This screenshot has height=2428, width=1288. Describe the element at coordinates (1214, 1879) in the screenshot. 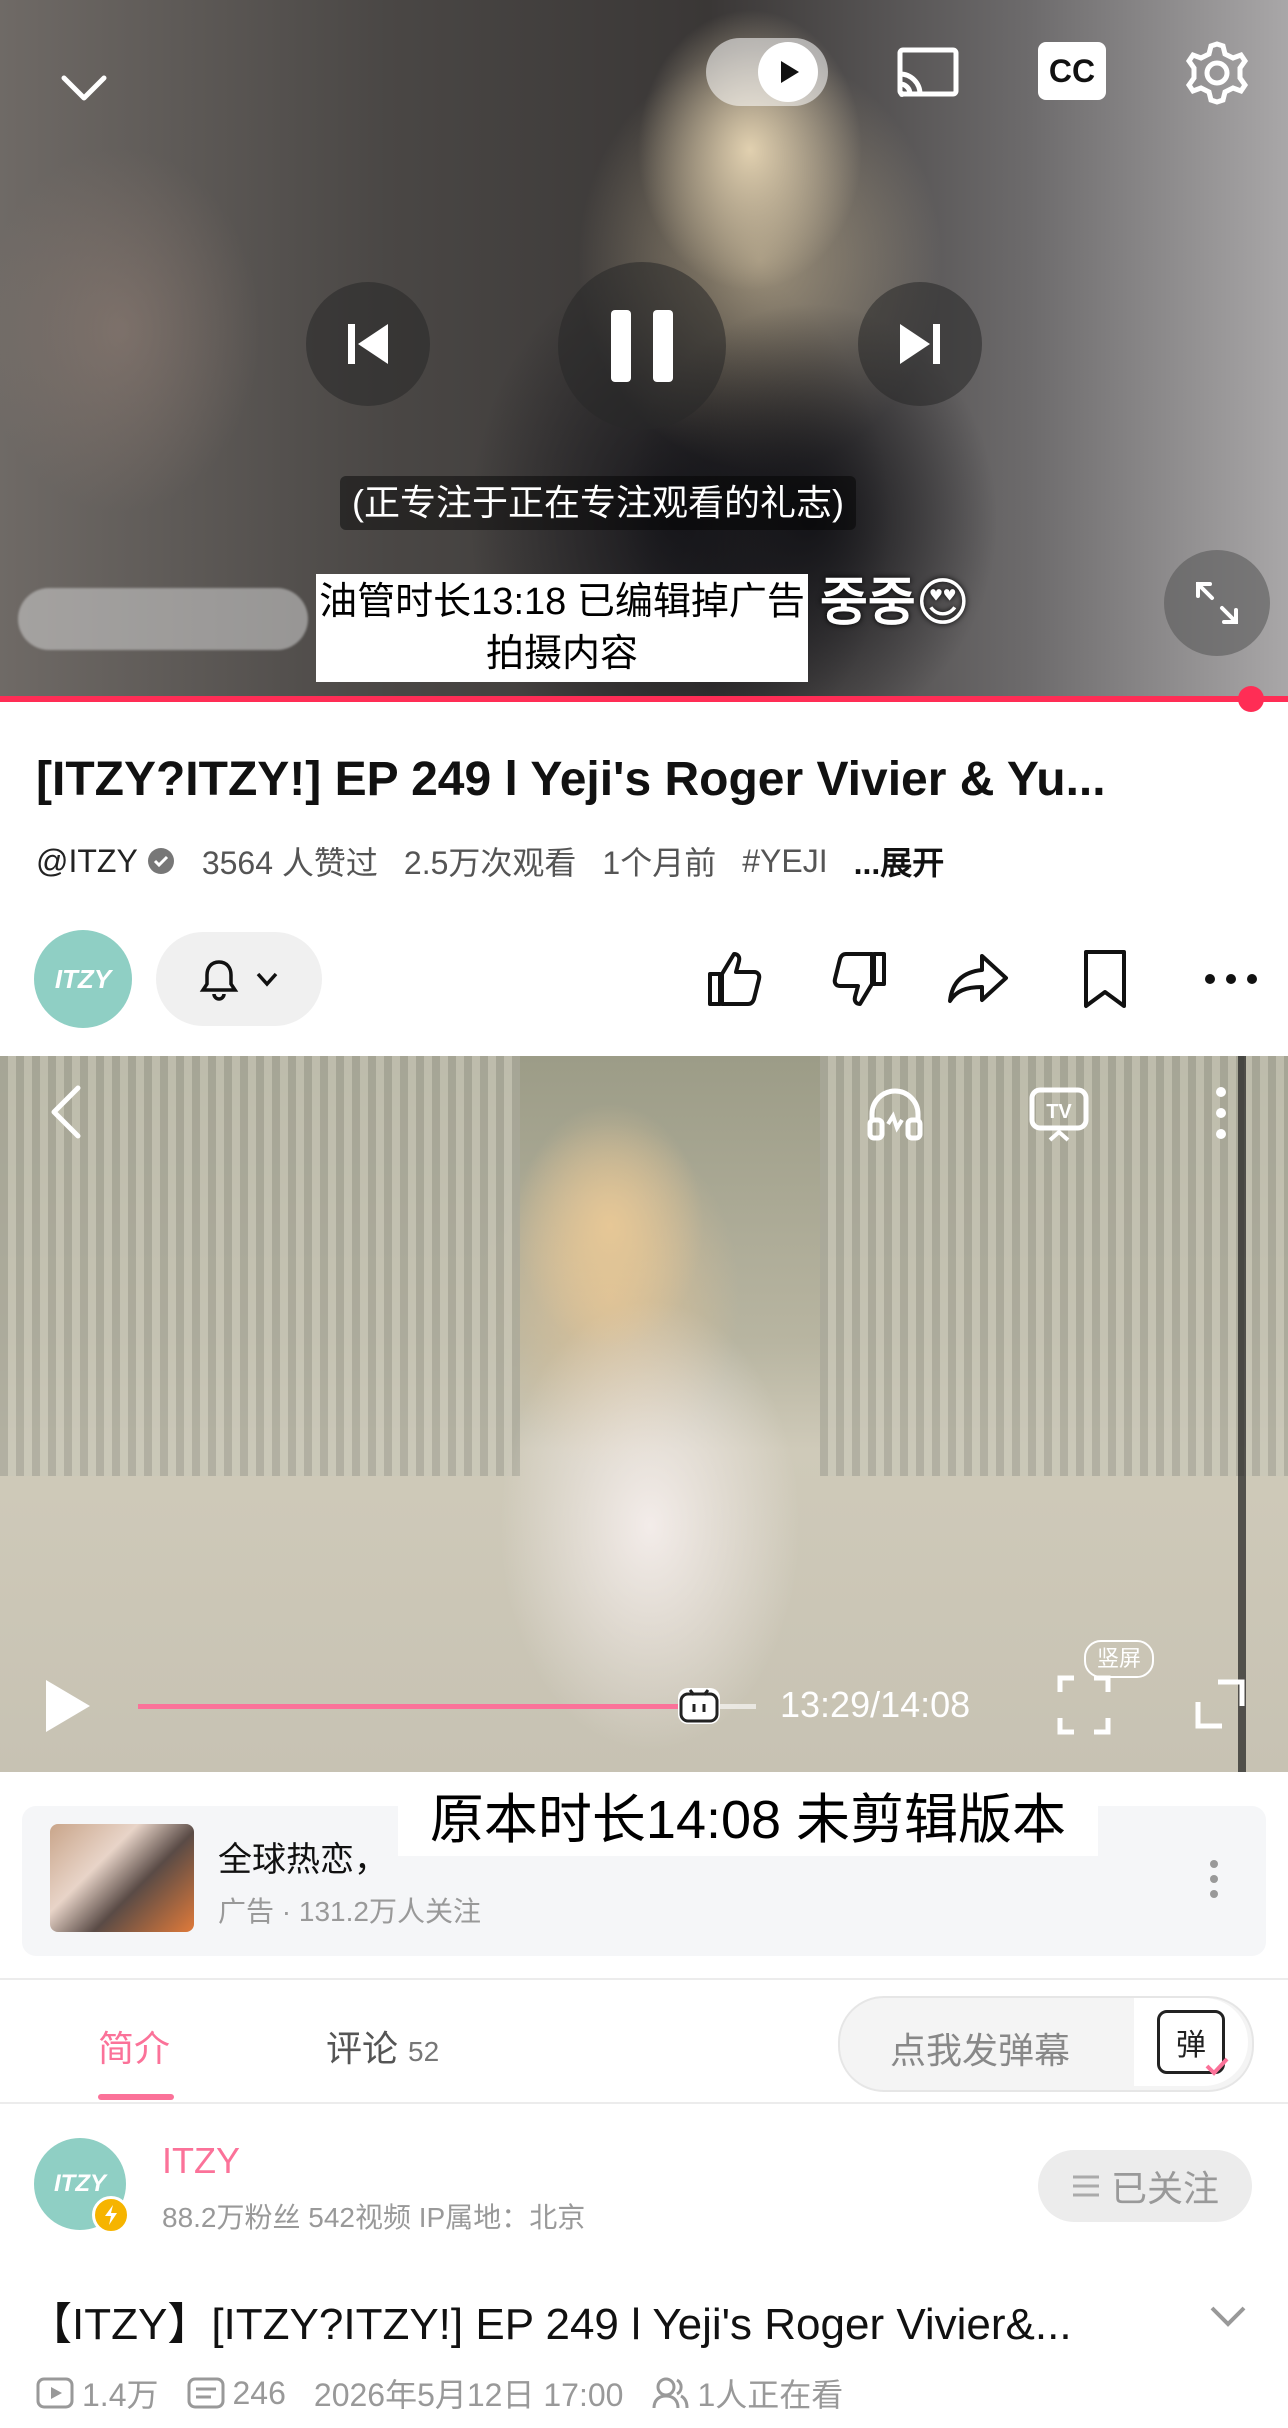

I see `ad-more-icon` at that location.